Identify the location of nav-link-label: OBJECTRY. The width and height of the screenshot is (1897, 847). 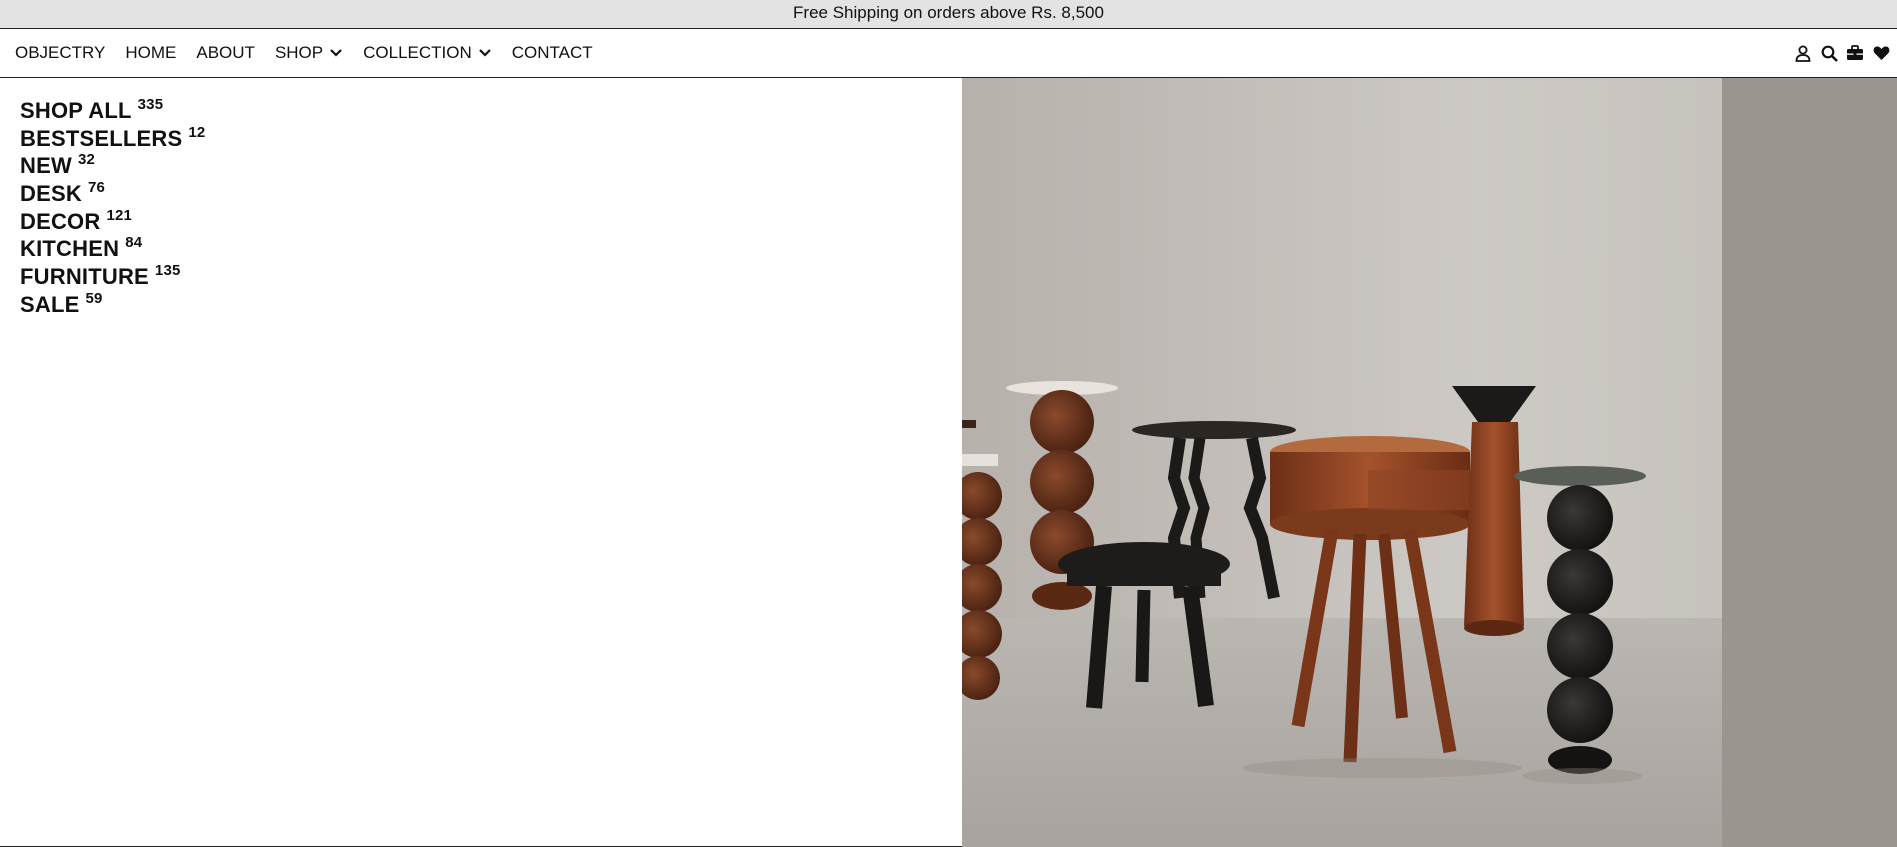
(60, 52).